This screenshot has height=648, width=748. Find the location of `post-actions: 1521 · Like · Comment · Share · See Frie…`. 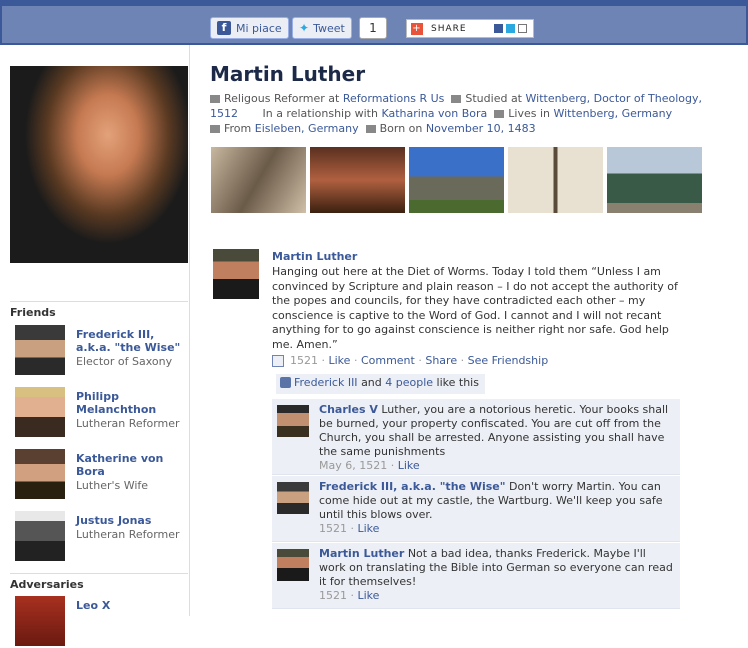

post-actions: 1521 · Like · Comment · Share · See Frie… is located at coordinates (410, 360).